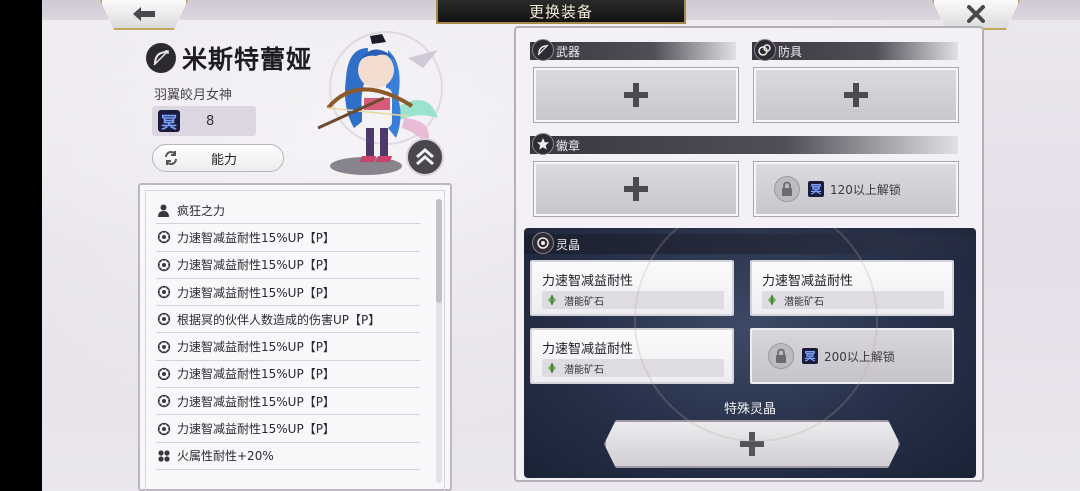  I want to click on armor-slot, so click(856, 95).